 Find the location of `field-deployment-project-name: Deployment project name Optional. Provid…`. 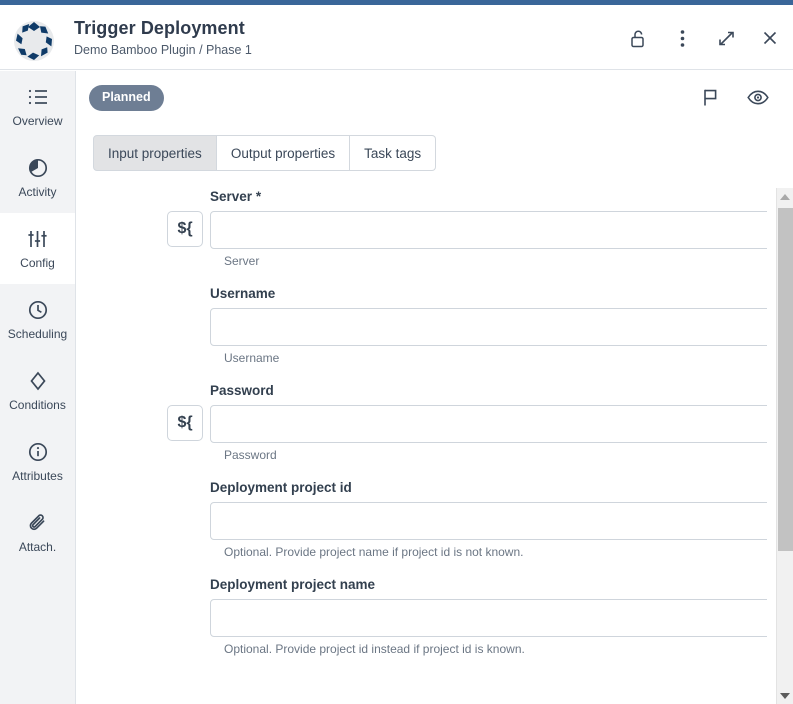

field-deployment-project-name: Deployment project name Optional. Provid… is located at coordinates (422, 616).